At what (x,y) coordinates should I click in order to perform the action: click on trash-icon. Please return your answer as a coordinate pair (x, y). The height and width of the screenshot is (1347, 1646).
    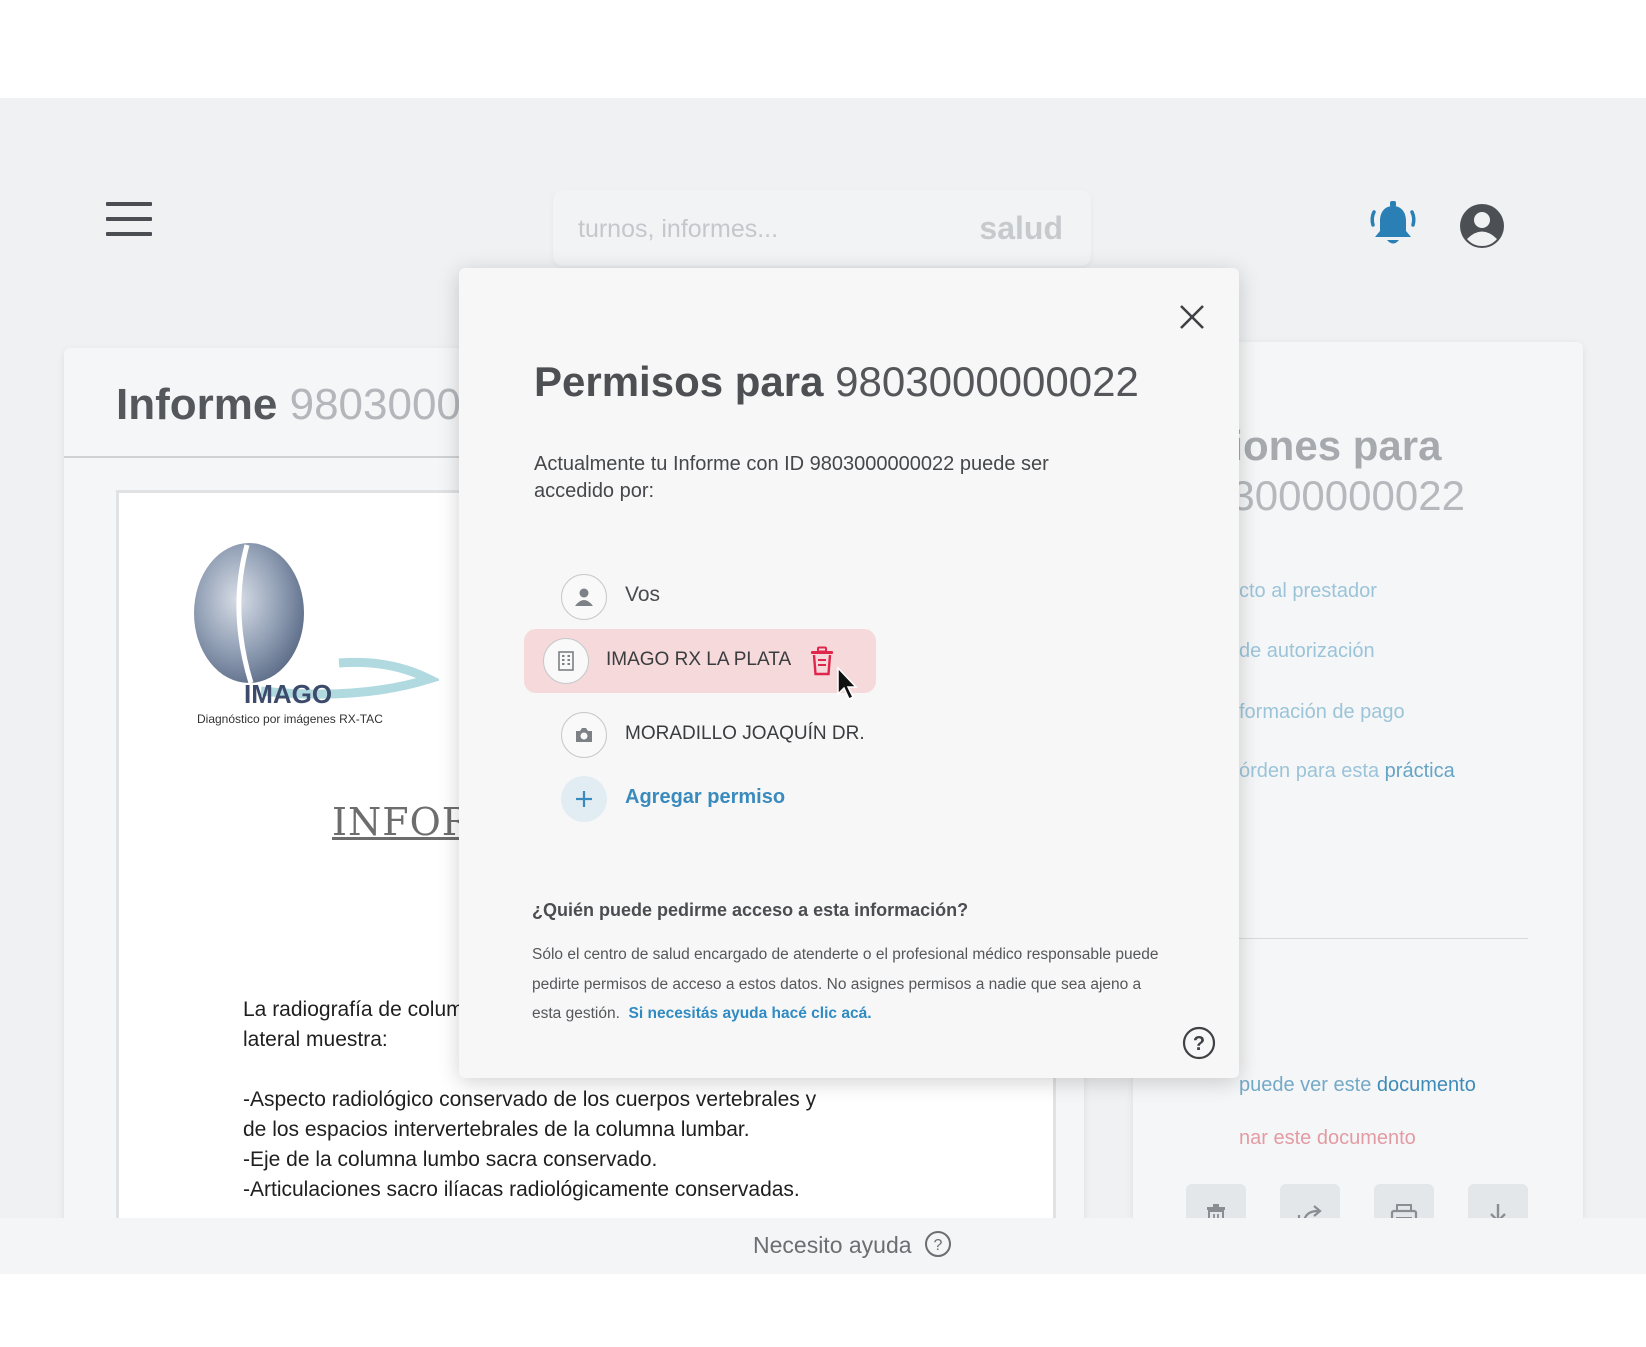
    Looking at the image, I should click on (1216, 1211).